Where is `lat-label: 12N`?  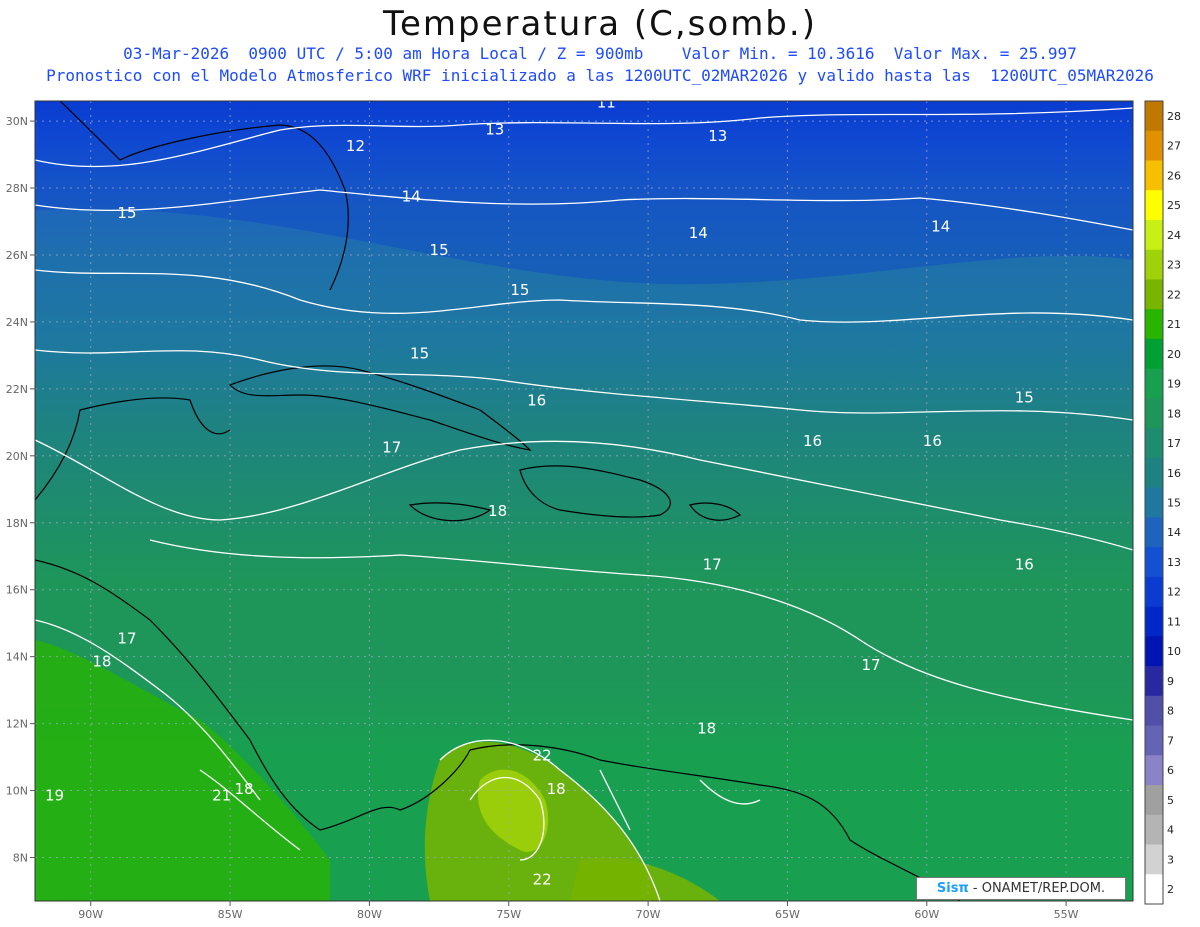 lat-label: 12N is located at coordinates (17, 724).